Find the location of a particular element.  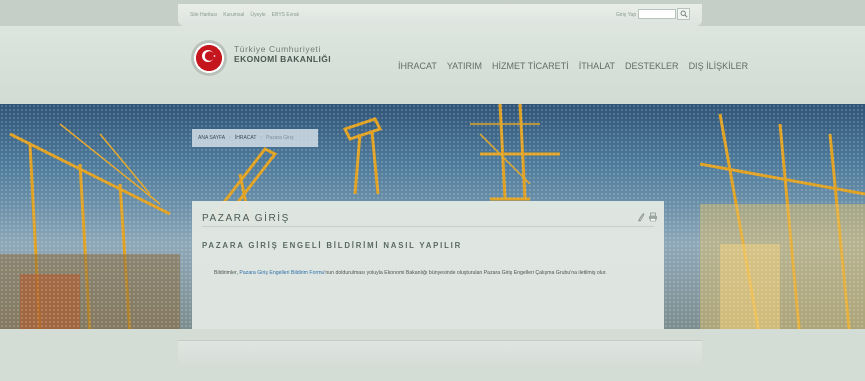

nav-item-export: İHRACAT is located at coordinates (417, 66).